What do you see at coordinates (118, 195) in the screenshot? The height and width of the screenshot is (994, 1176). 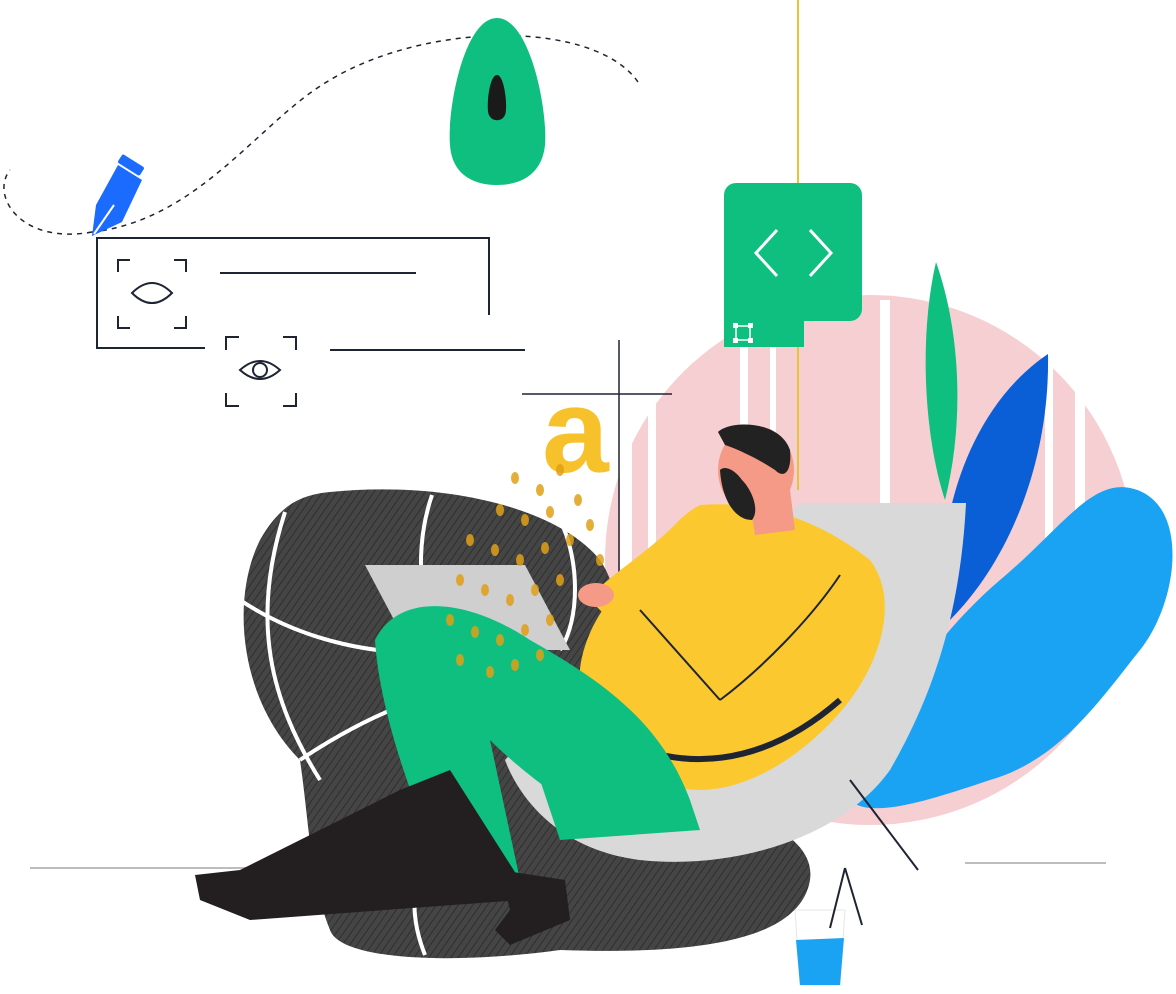 I see `pen-tool-icon` at bounding box center [118, 195].